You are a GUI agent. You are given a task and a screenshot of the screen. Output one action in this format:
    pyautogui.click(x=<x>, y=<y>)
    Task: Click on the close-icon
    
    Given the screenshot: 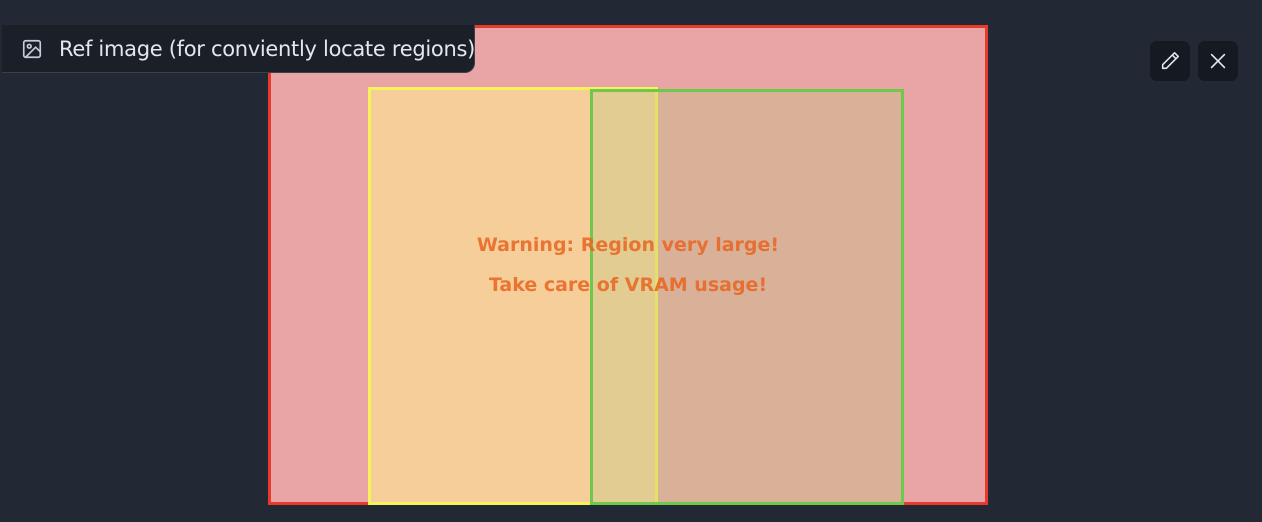 What is the action you would take?
    pyautogui.click(x=1218, y=61)
    